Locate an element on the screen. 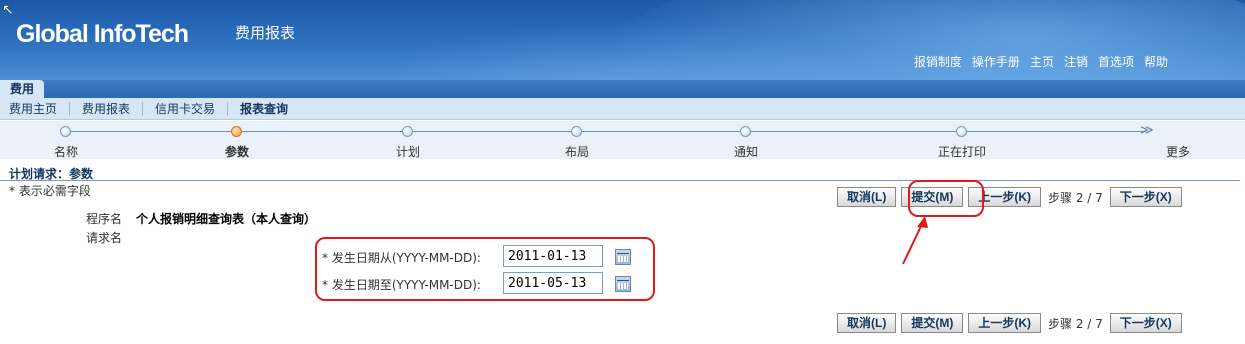 The height and width of the screenshot is (344, 1245). train-stop-schedule is located at coordinates (407, 131).